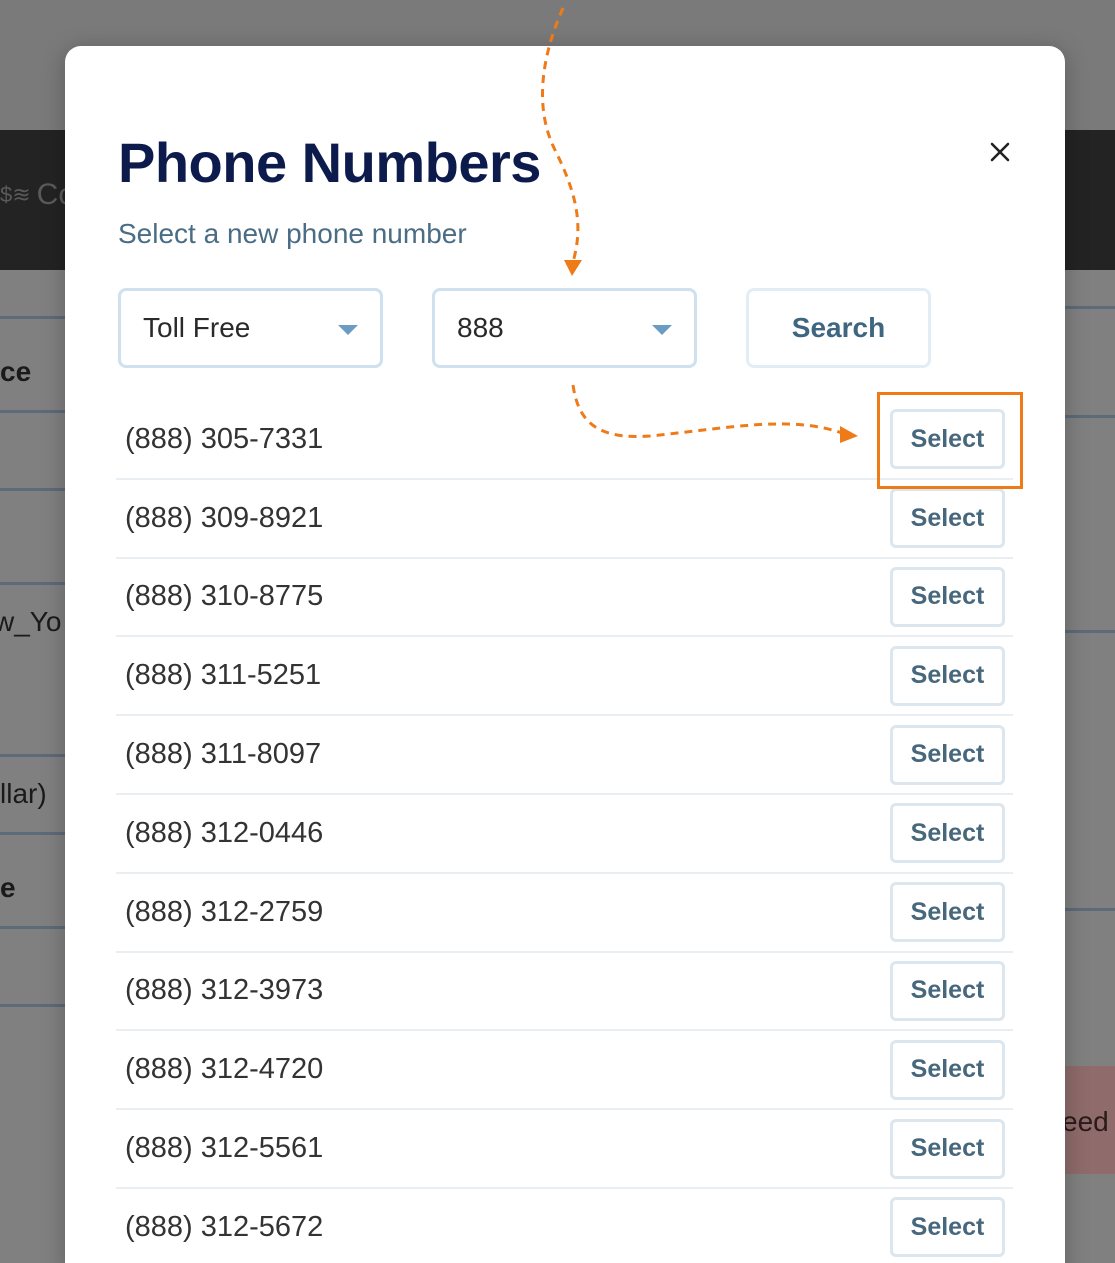 The image size is (1115, 1263). I want to click on phone-number: (888) 312-5672, so click(224, 1226).